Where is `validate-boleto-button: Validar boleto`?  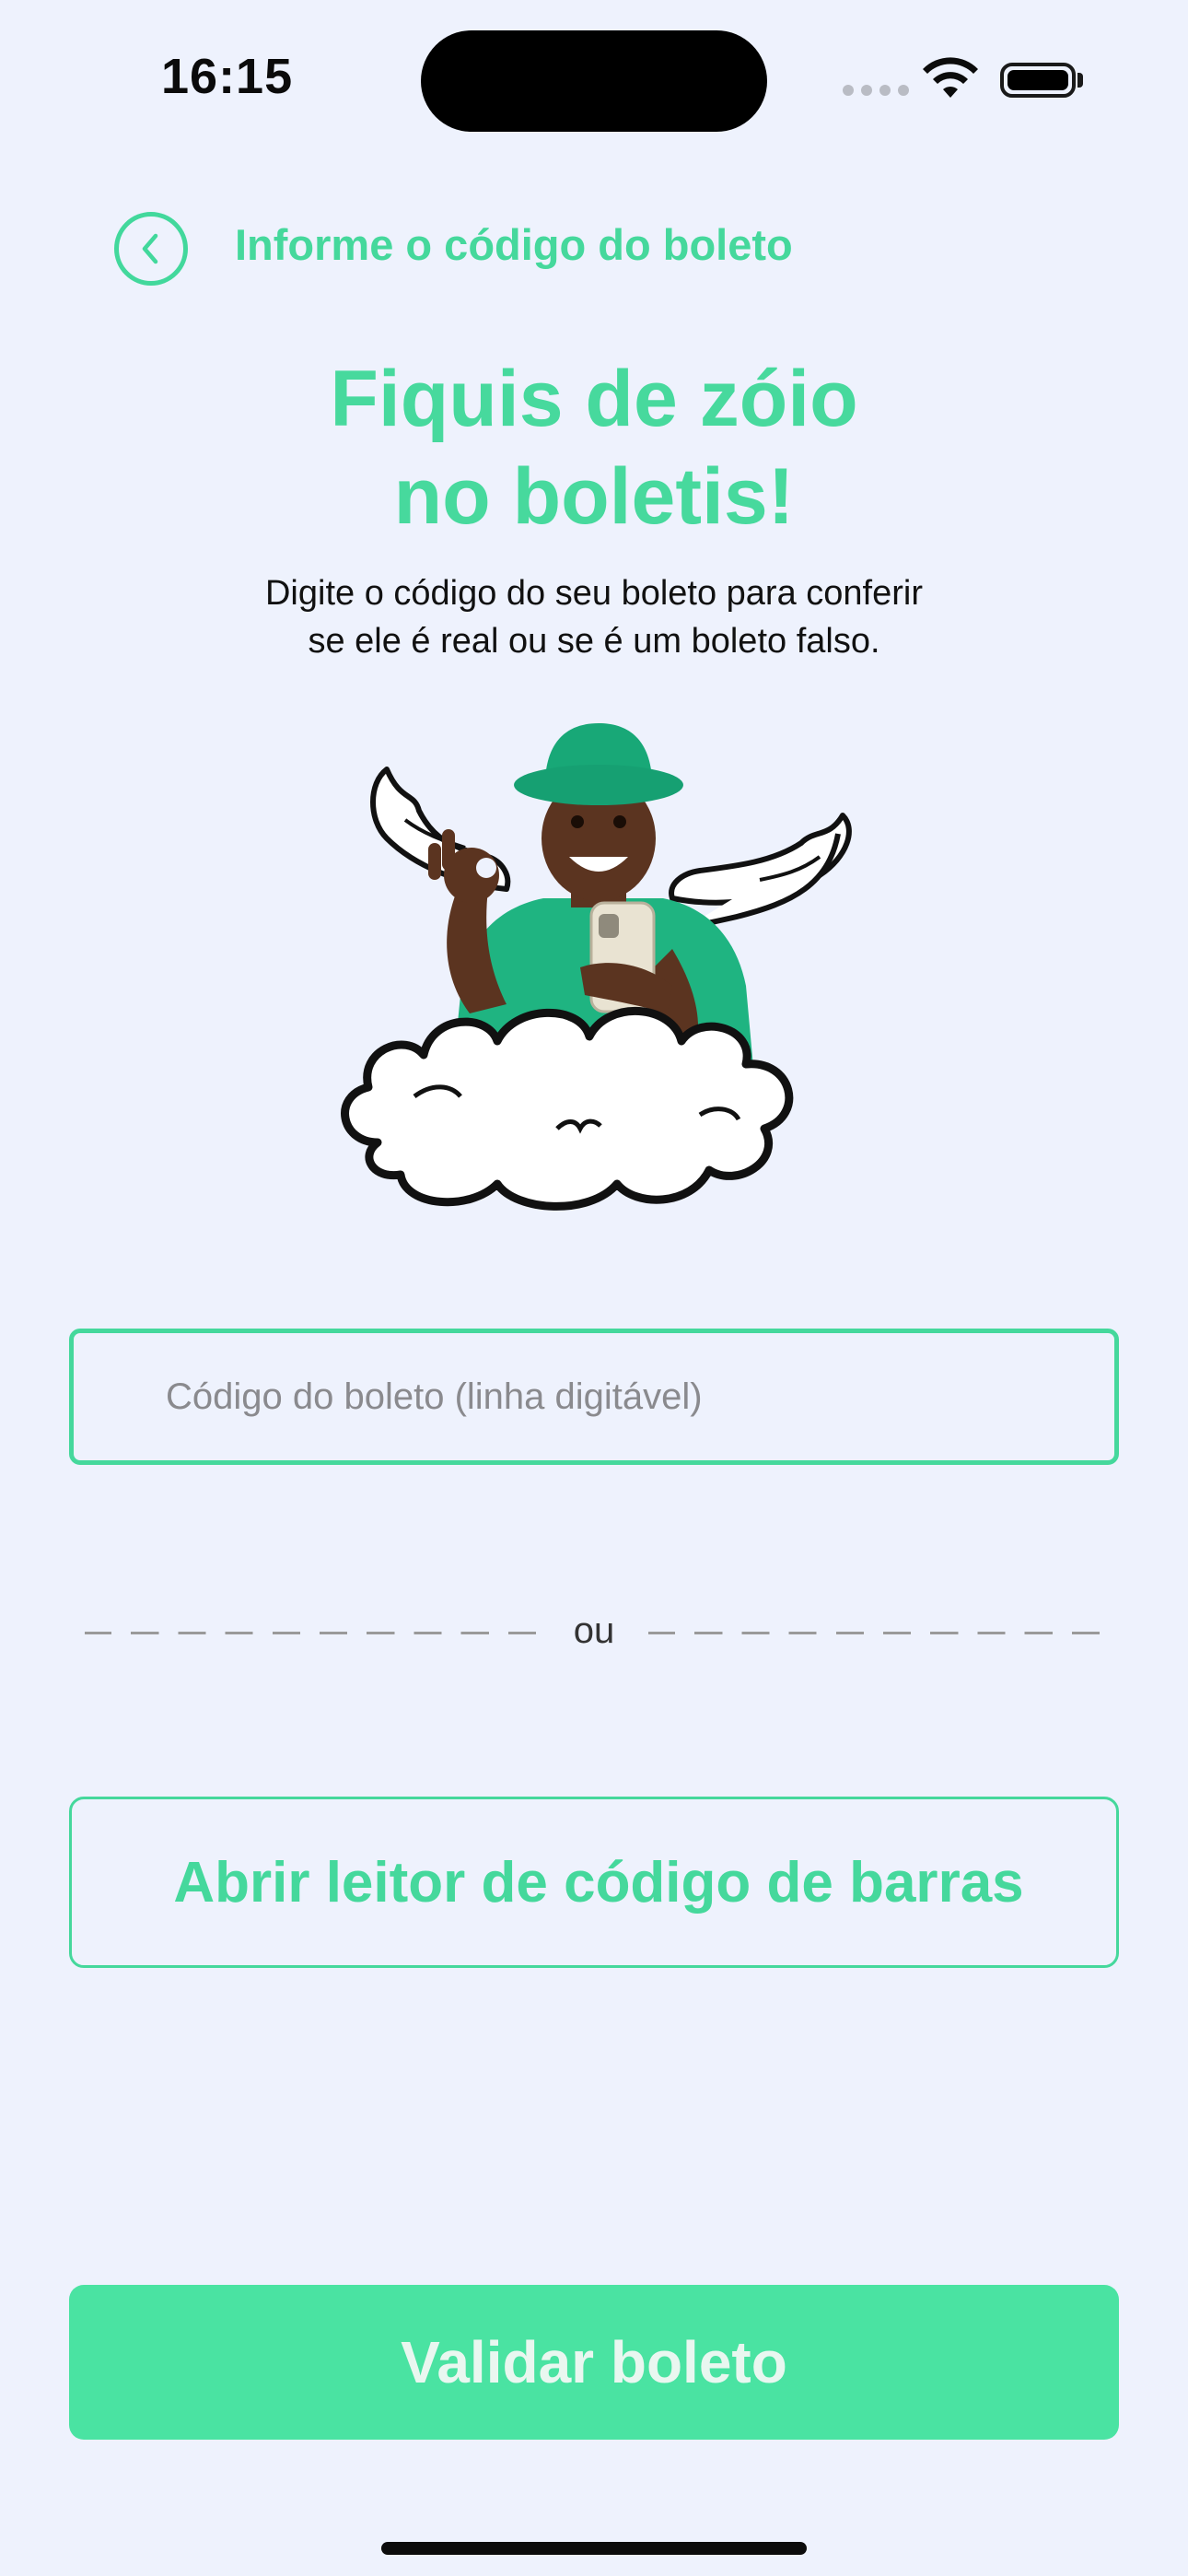 validate-boleto-button: Validar boleto is located at coordinates (594, 2362).